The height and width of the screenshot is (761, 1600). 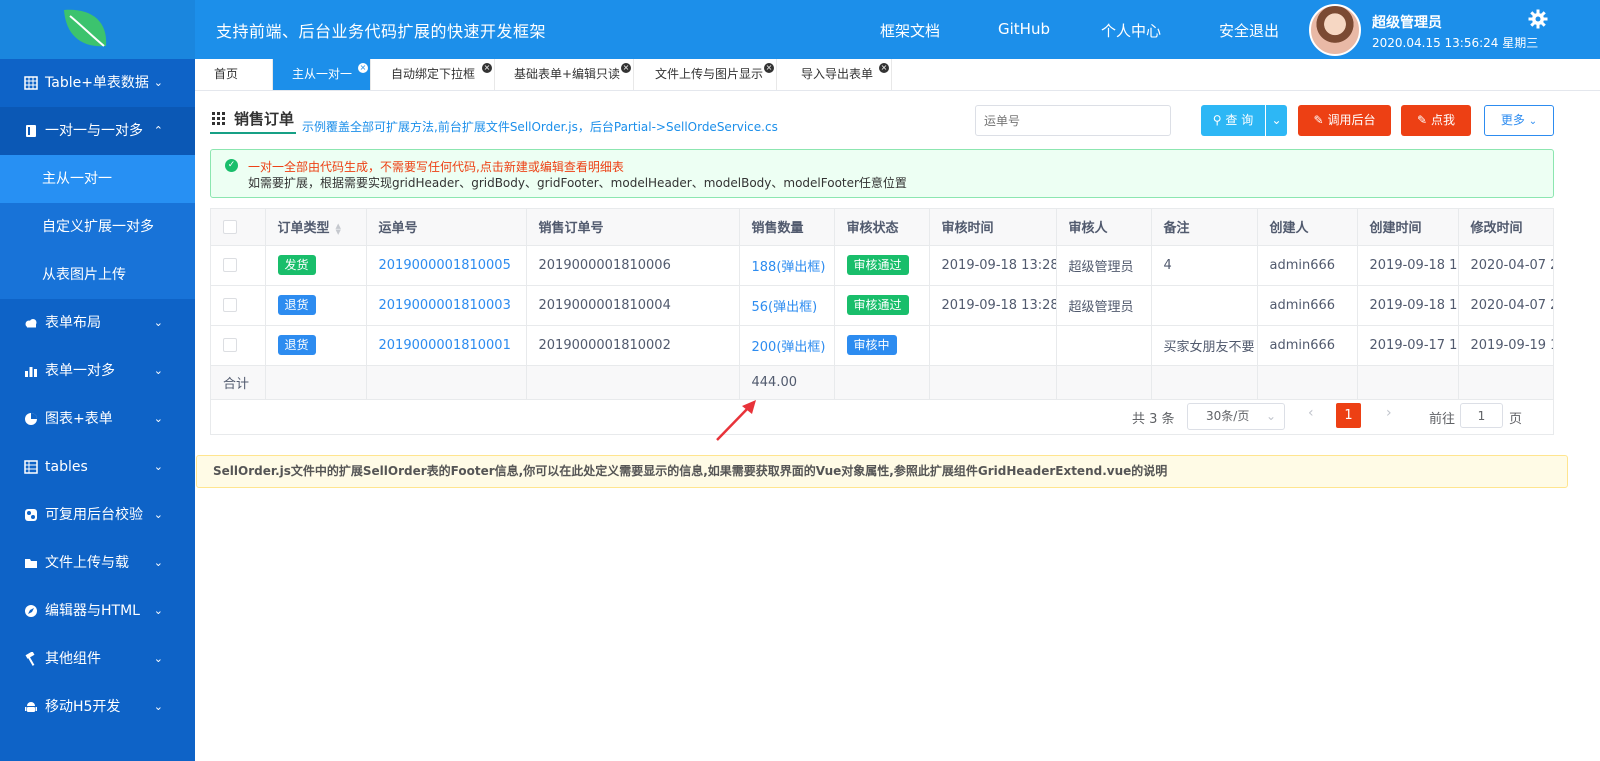 I want to click on submenu: 主从一对一 自定义扩展一对多 从表图片上传, so click(x=97, y=227).